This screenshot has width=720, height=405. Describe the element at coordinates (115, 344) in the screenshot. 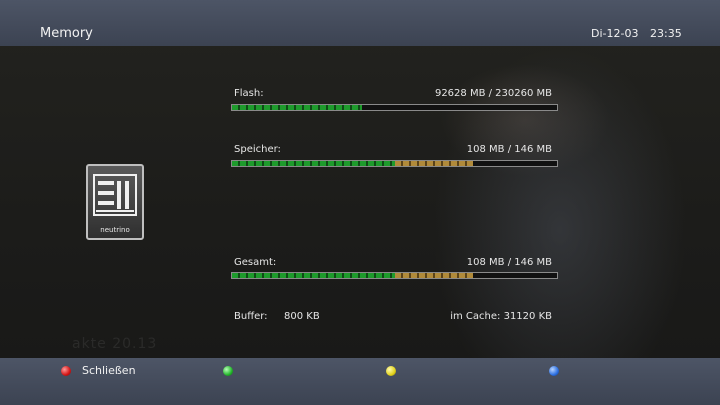

I see `channel-watermark: akte 20.13` at that location.